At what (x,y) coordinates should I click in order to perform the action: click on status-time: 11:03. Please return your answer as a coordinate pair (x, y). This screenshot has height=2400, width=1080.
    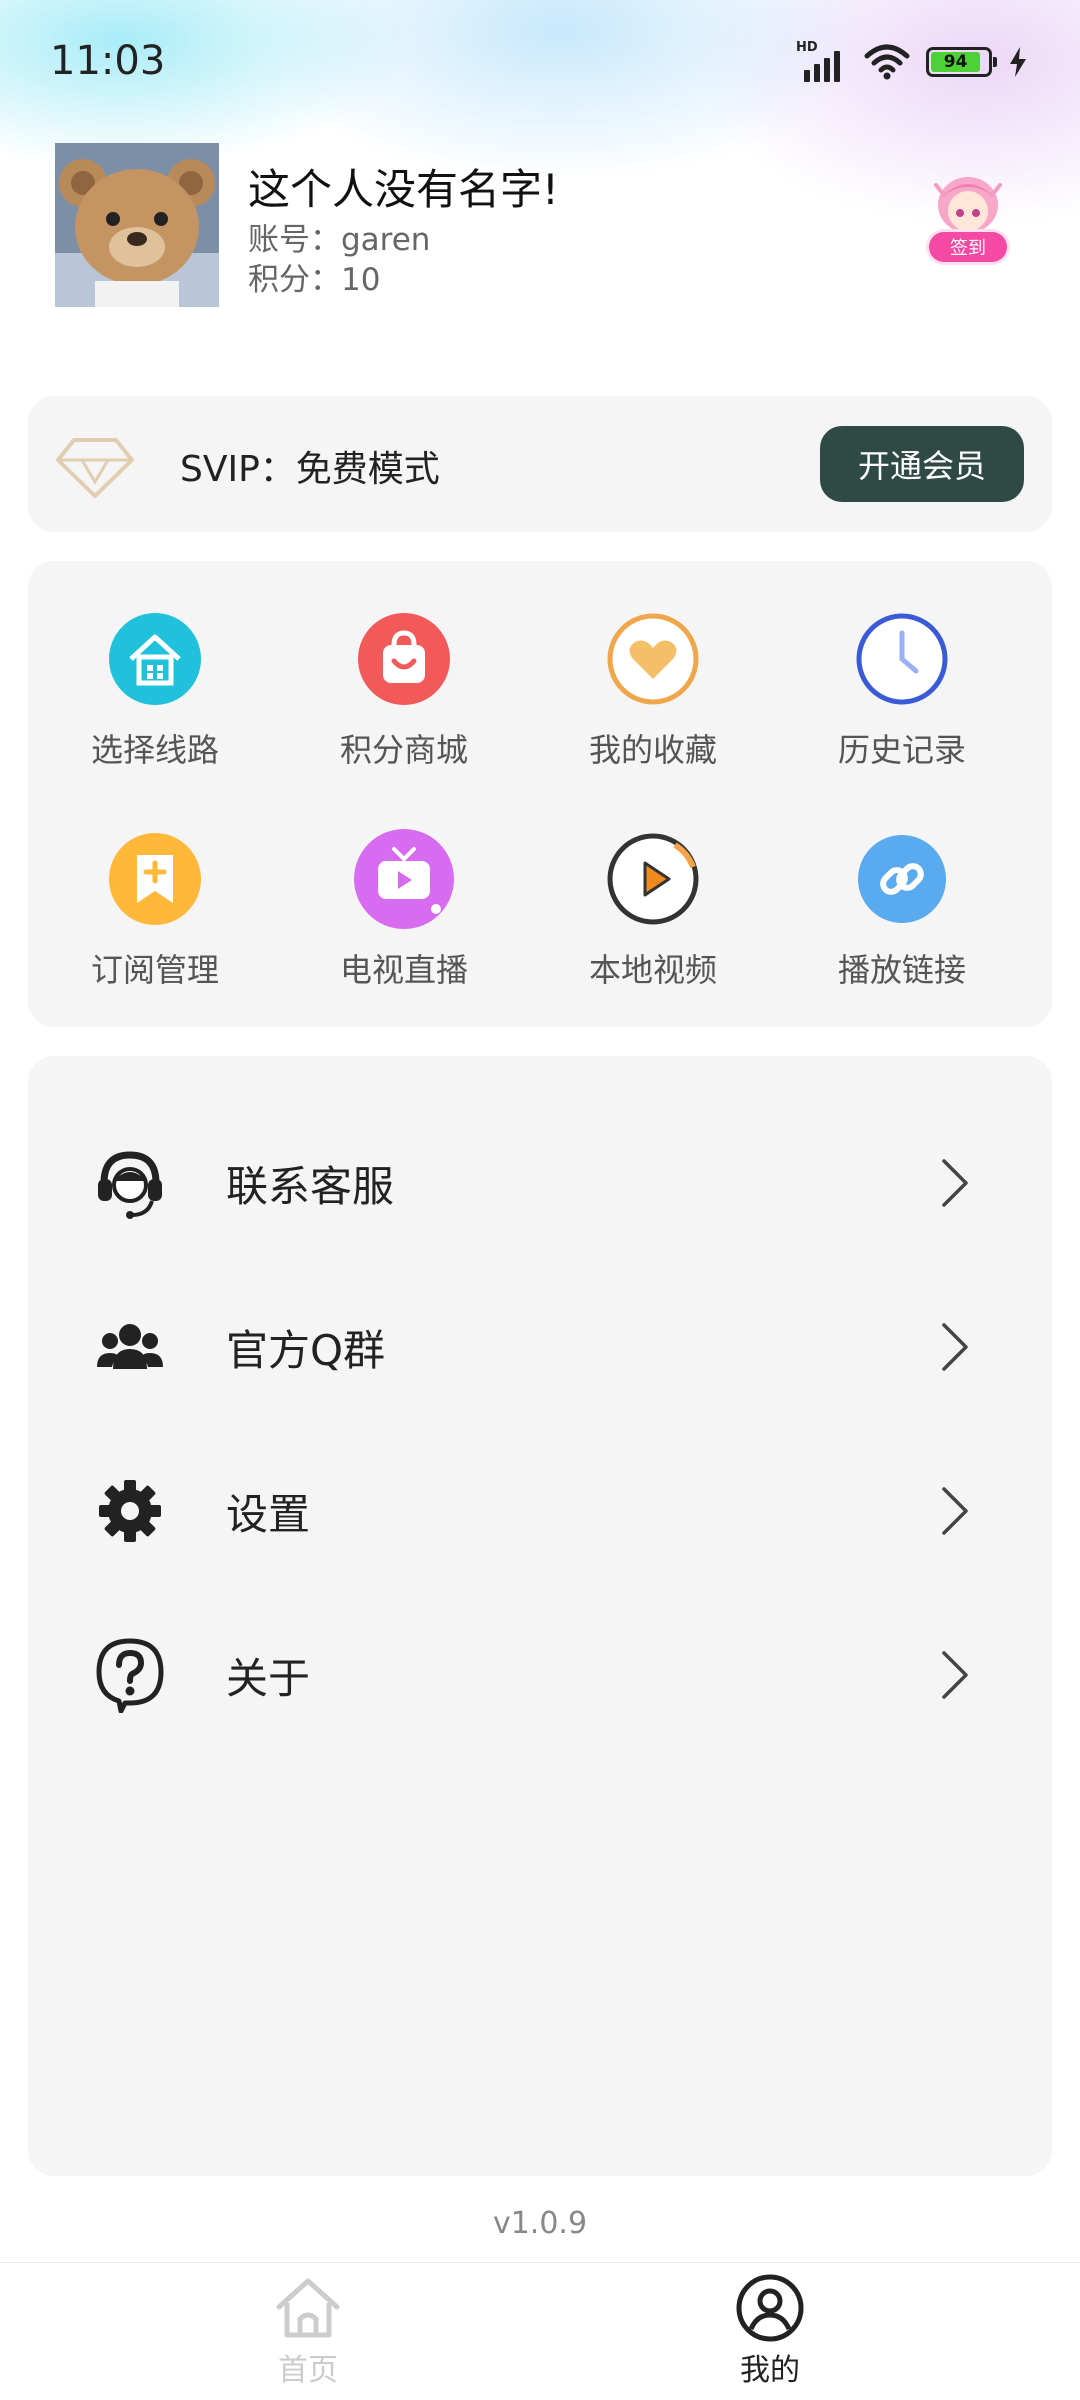
    Looking at the image, I should click on (108, 61).